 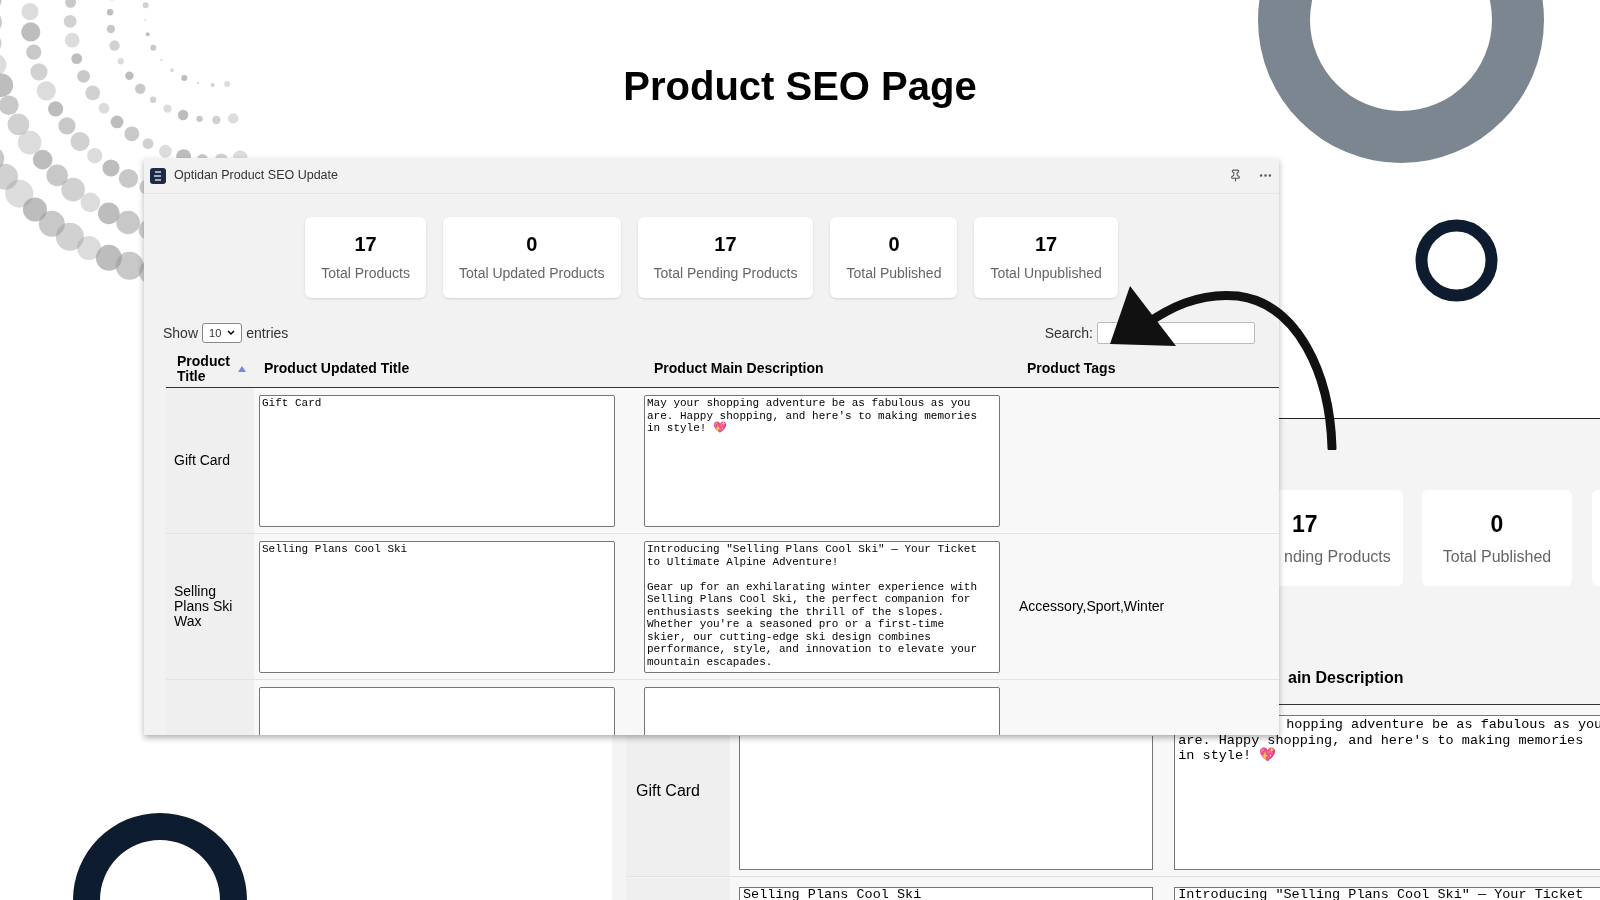 What do you see at coordinates (158, 175) in the screenshot?
I see `app-logo-icon` at bounding box center [158, 175].